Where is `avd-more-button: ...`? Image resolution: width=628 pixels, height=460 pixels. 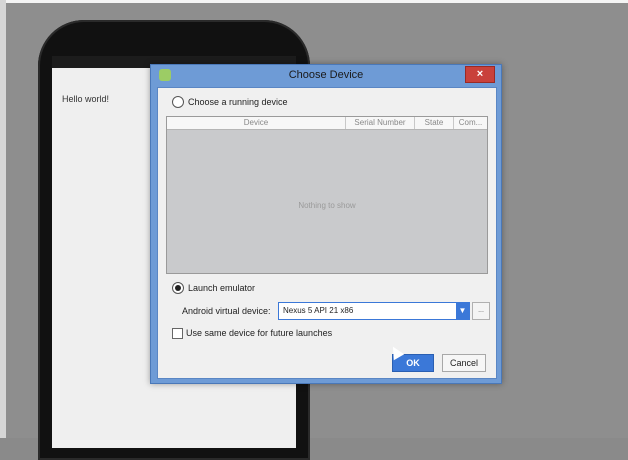
avd-more-button: ... is located at coordinates (481, 311).